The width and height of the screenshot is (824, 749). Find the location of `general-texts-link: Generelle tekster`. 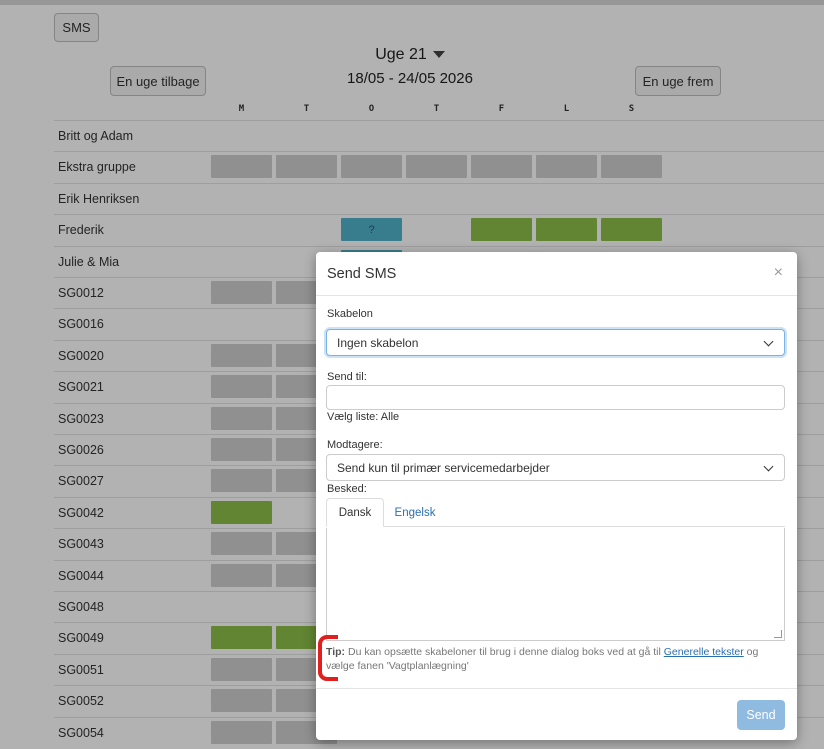

general-texts-link: Generelle tekster is located at coordinates (704, 652).